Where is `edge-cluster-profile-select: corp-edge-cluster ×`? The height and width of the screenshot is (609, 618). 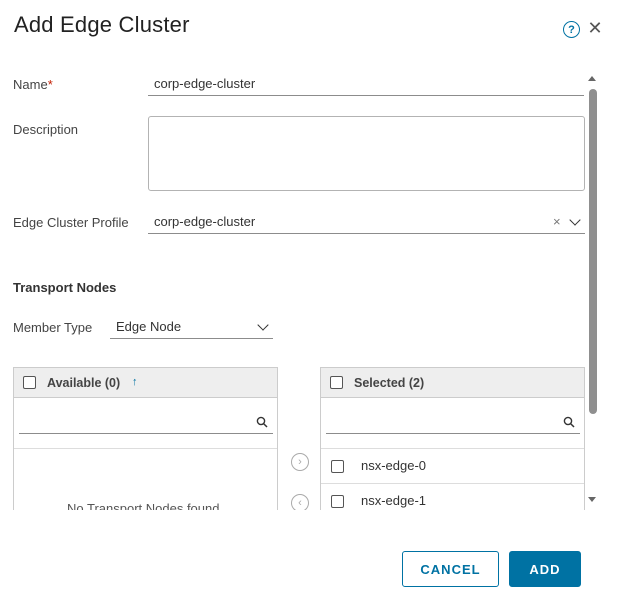
edge-cluster-profile-select: corp-edge-cluster × is located at coordinates (366, 222).